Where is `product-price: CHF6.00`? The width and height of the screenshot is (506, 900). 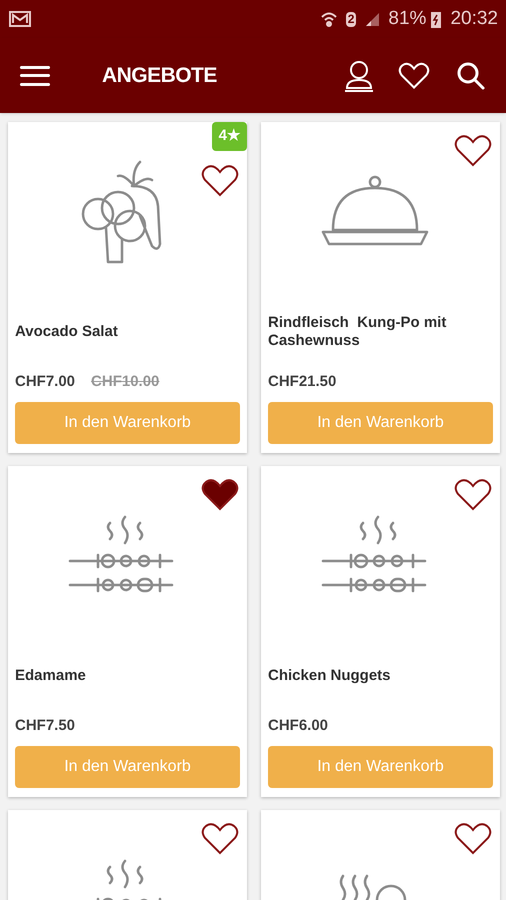
product-price: CHF6.00 is located at coordinates (298, 726).